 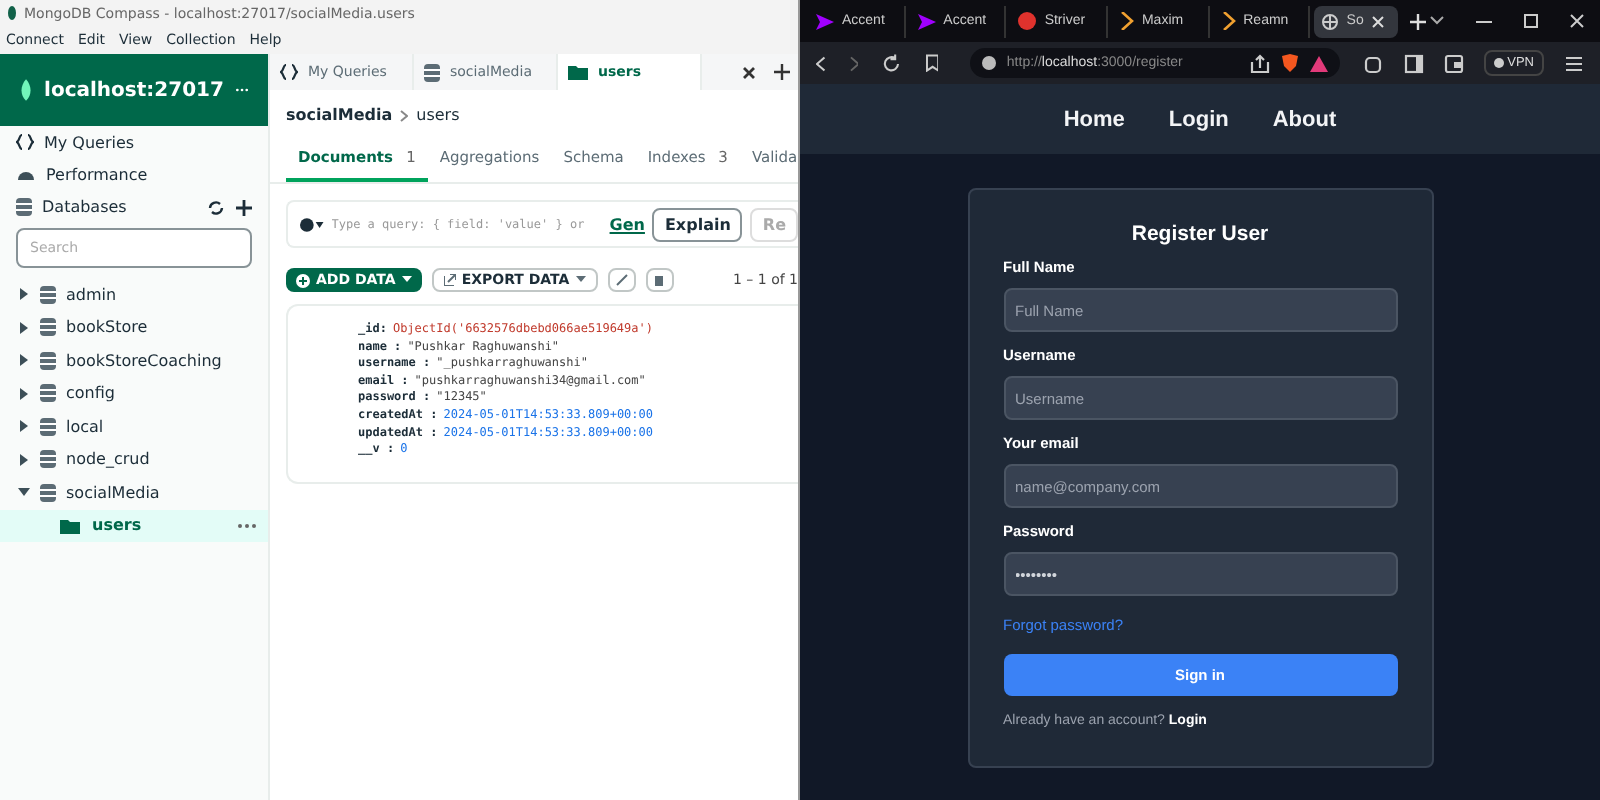 What do you see at coordinates (1318, 63) in the screenshot?
I see `triangle-icon` at bounding box center [1318, 63].